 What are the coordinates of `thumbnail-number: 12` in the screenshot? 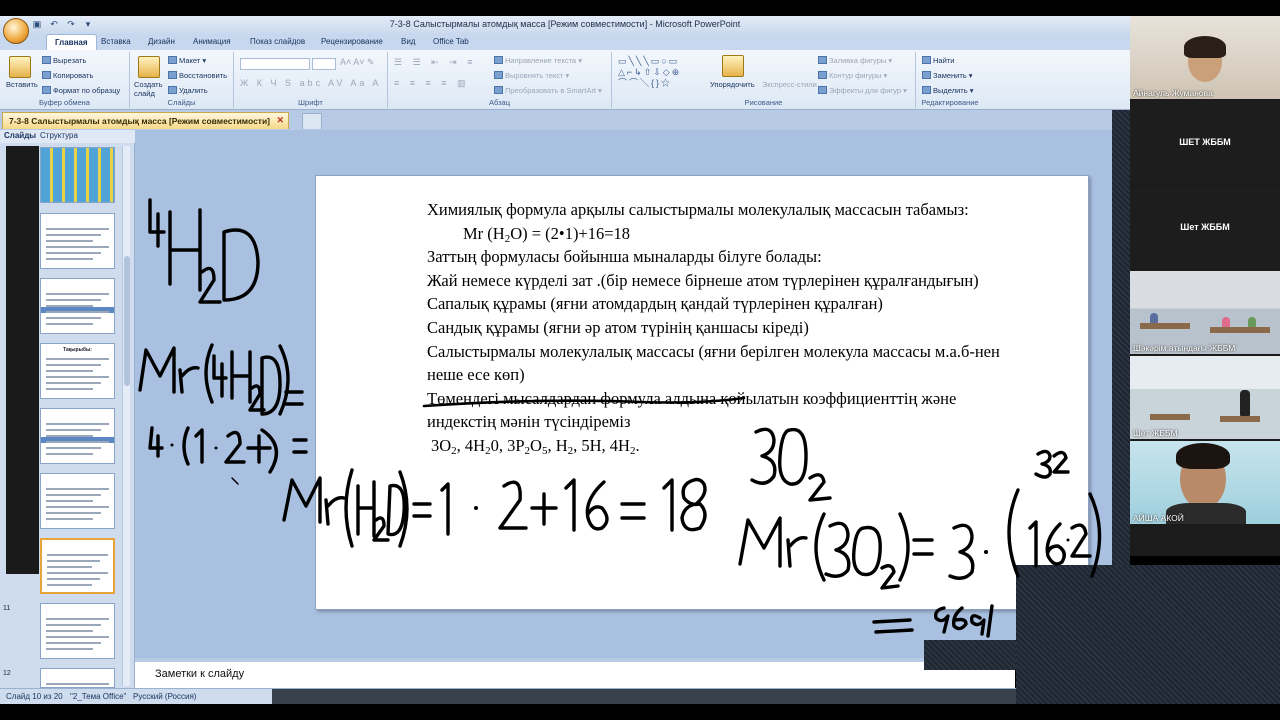 It's located at (7, 673).